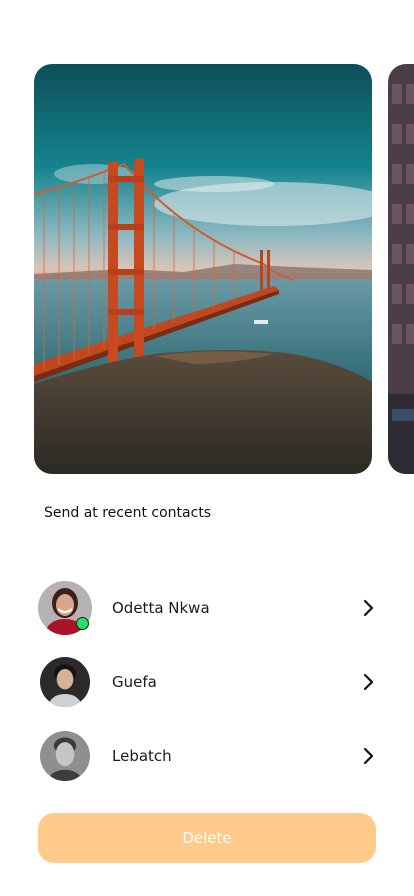 The width and height of the screenshot is (414, 896). What do you see at coordinates (65, 756) in the screenshot?
I see `contact-avatar-lebatch` at bounding box center [65, 756].